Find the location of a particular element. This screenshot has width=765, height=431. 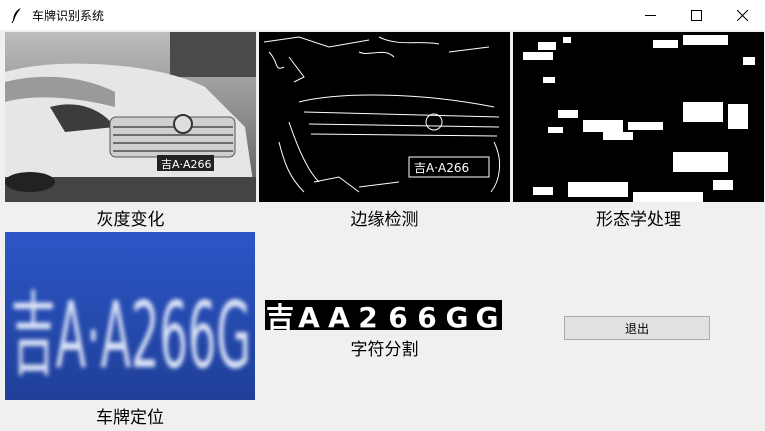

svg-text: 2 is located at coordinates (367, 315).